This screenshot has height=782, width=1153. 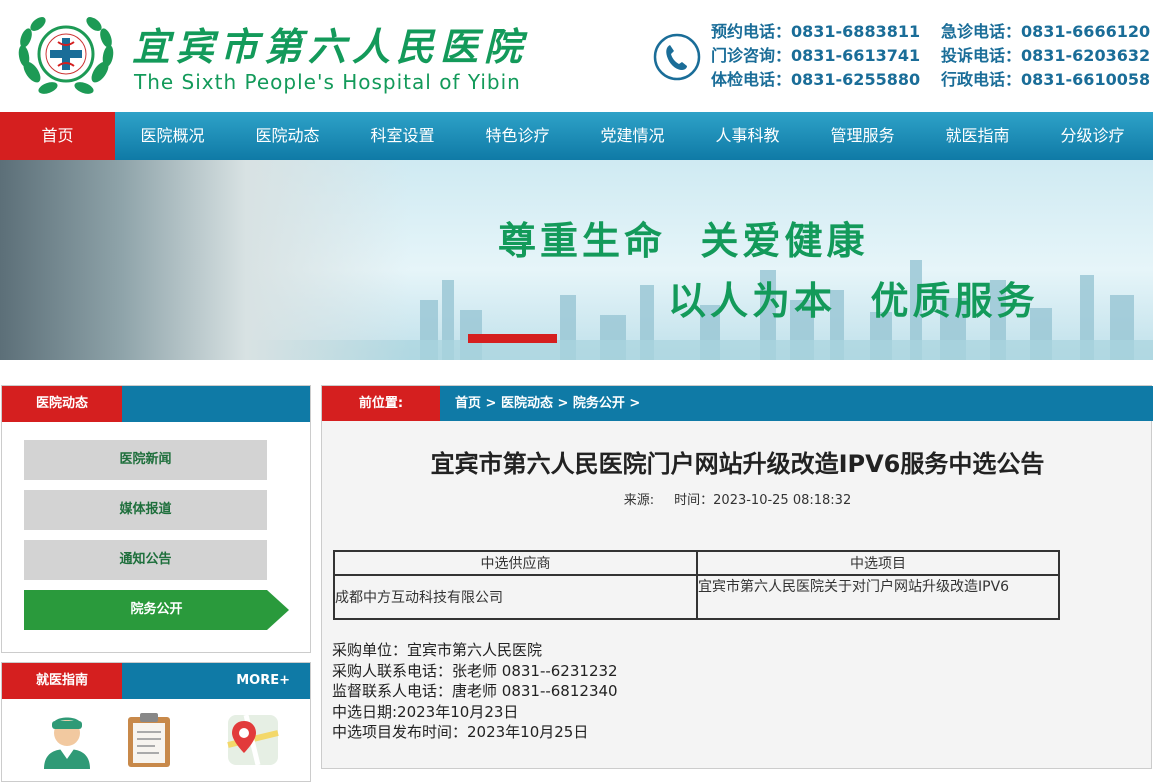 What do you see at coordinates (149, 740) in the screenshot?
I see `clipboard-icon` at bounding box center [149, 740].